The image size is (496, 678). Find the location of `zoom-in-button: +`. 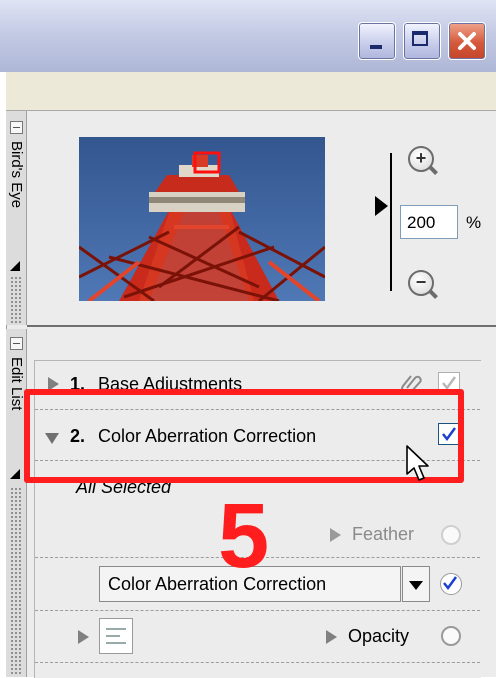

zoom-in-button: + is located at coordinates (423, 160).